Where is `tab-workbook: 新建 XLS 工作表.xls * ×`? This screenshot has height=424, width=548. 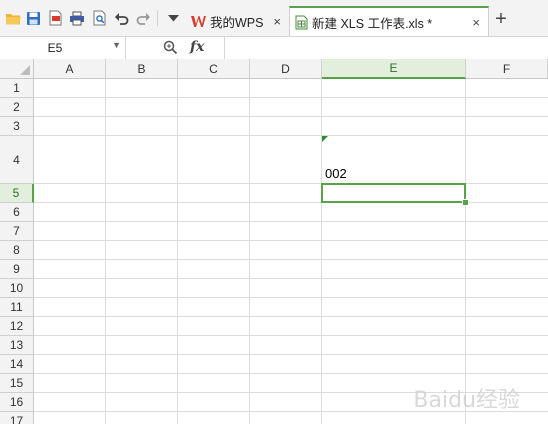
tab-workbook: 新建 XLS 工作表.xls * × is located at coordinates (389, 21).